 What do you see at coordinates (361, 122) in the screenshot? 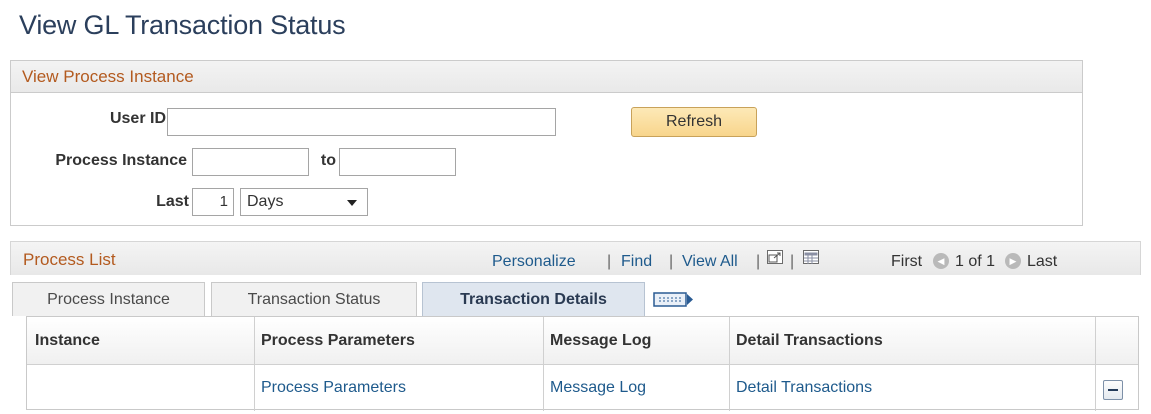
I see `user-id-input` at bounding box center [361, 122].